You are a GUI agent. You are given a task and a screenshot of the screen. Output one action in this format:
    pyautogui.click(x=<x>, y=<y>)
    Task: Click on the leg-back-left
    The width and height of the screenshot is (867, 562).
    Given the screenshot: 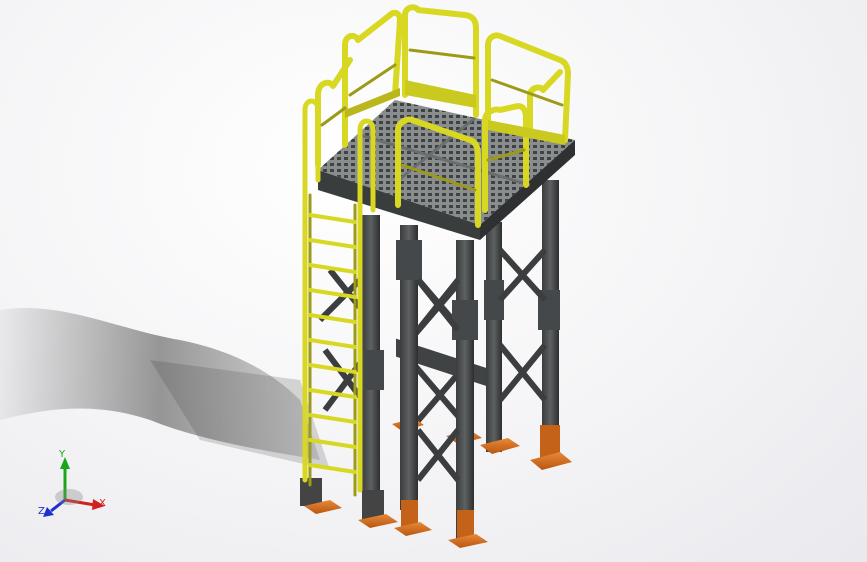 What is the action you would take?
    pyautogui.click(x=494, y=337)
    